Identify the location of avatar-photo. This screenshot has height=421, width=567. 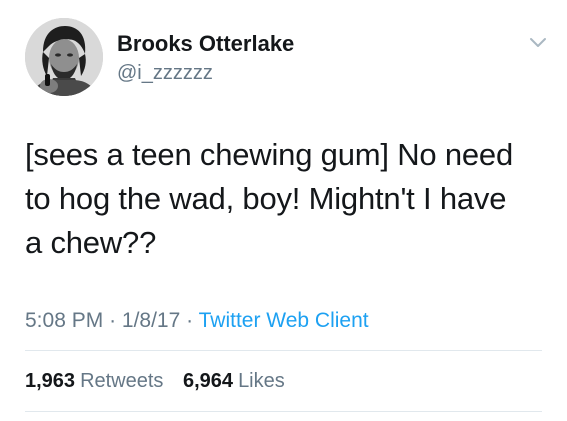
(64, 57).